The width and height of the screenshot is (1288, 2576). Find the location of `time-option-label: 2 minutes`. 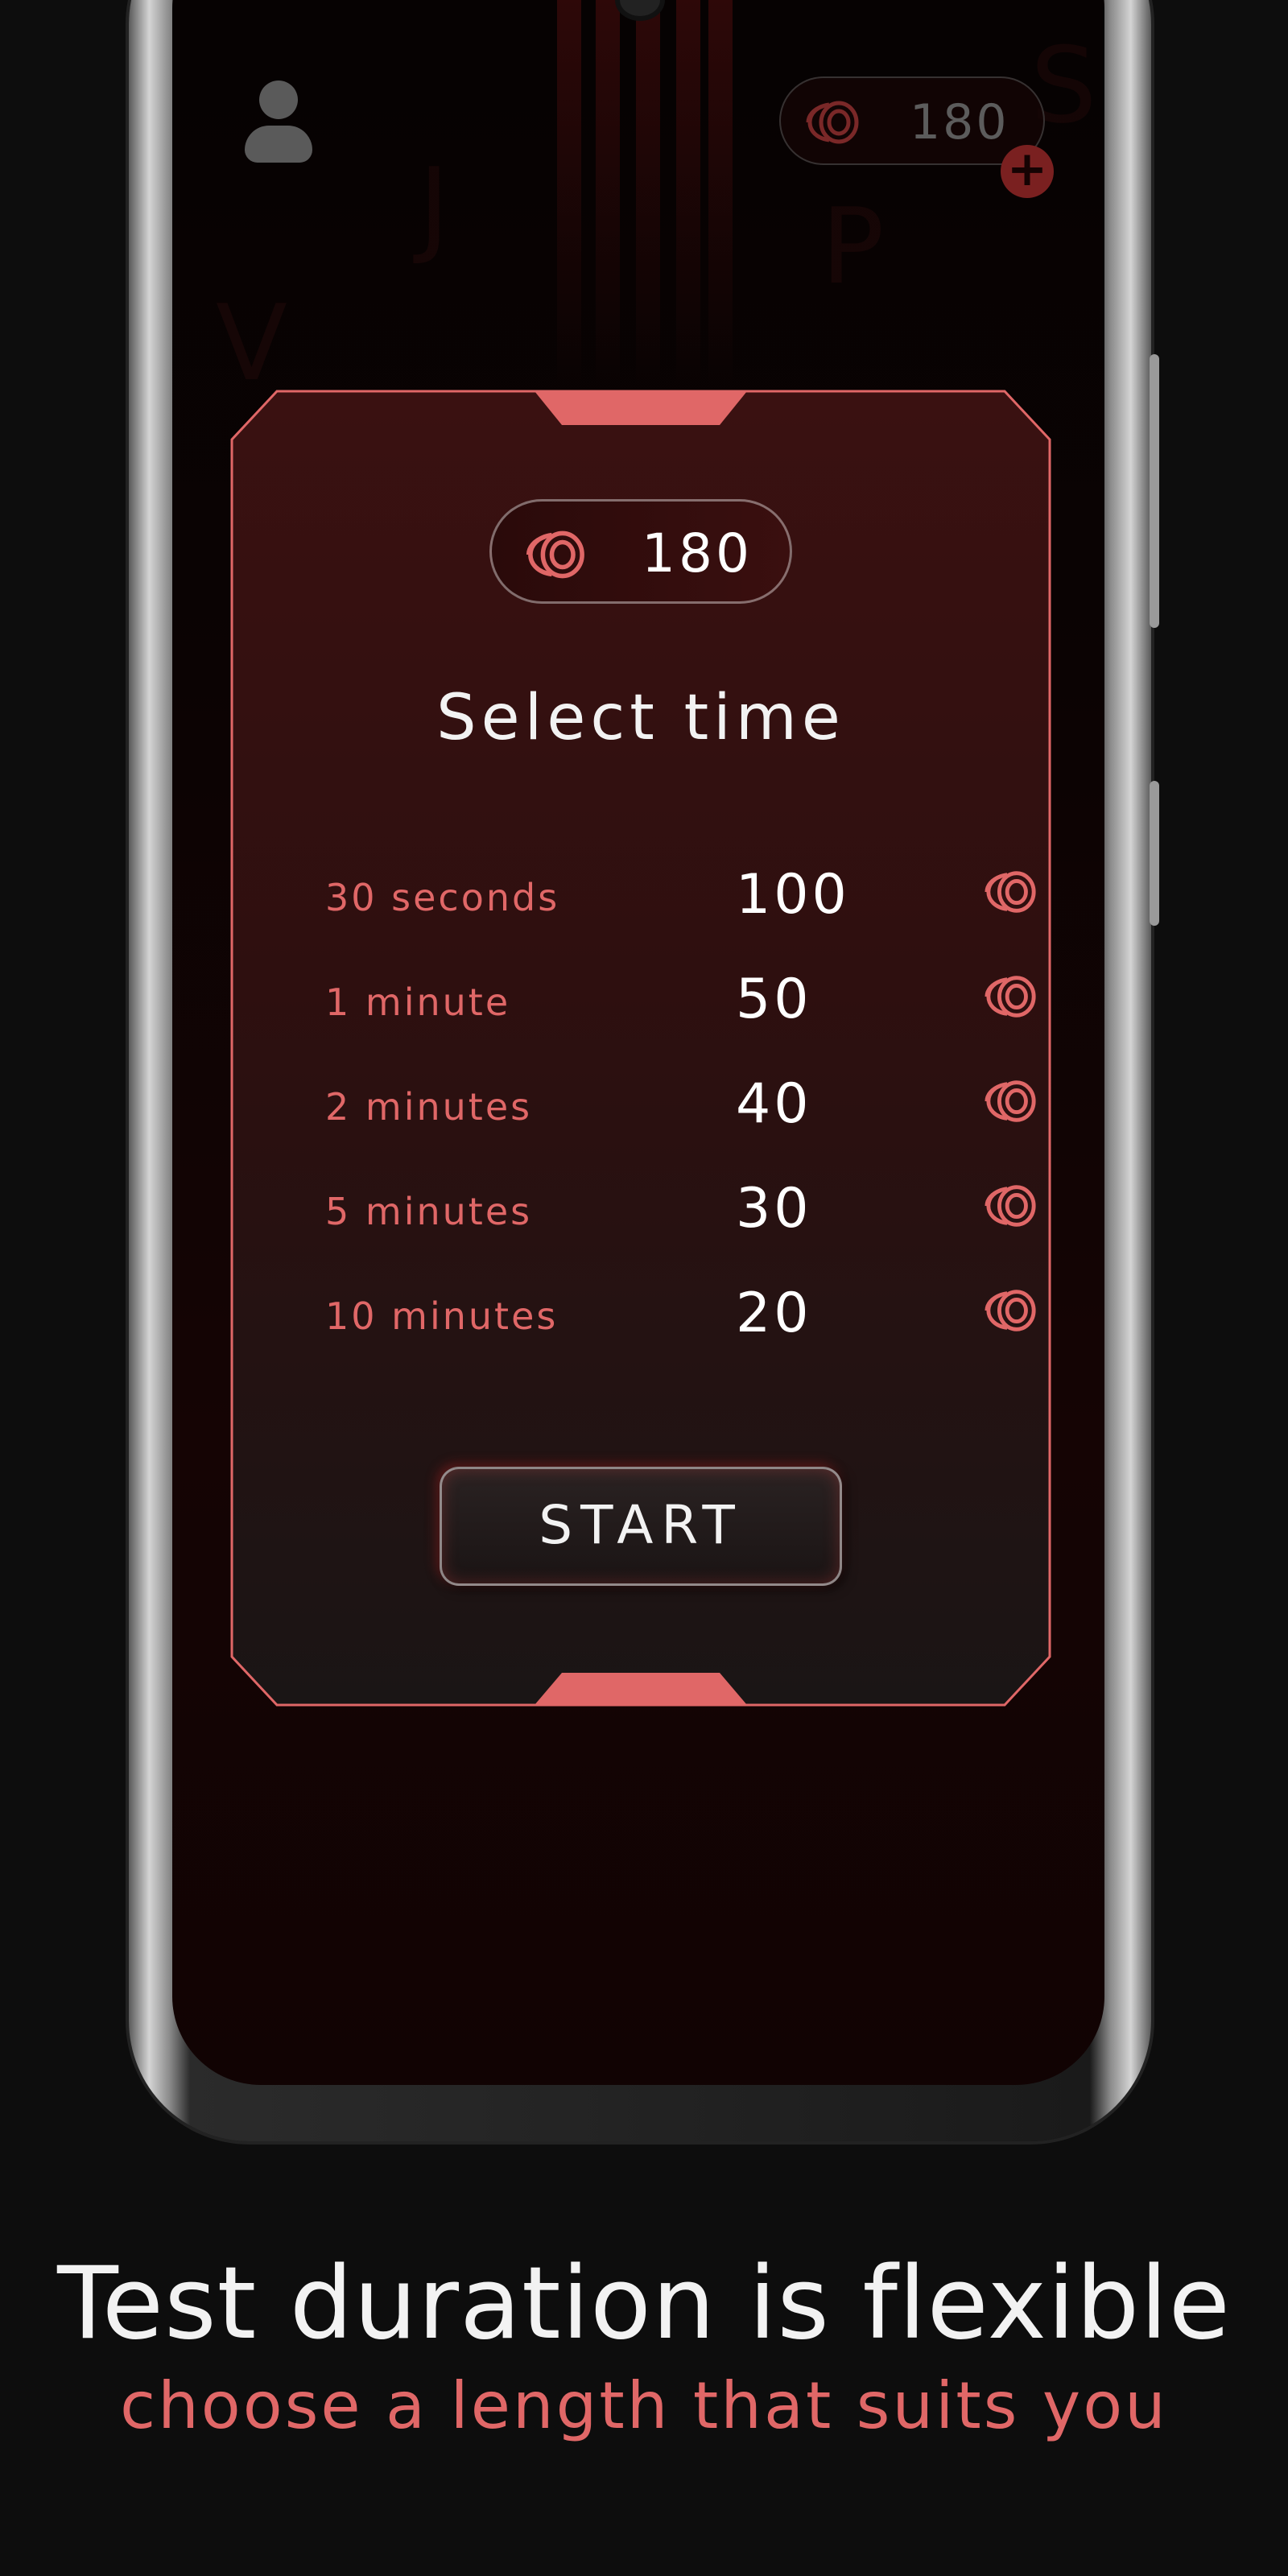

time-option-label: 2 minutes is located at coordinates (429, 1107).